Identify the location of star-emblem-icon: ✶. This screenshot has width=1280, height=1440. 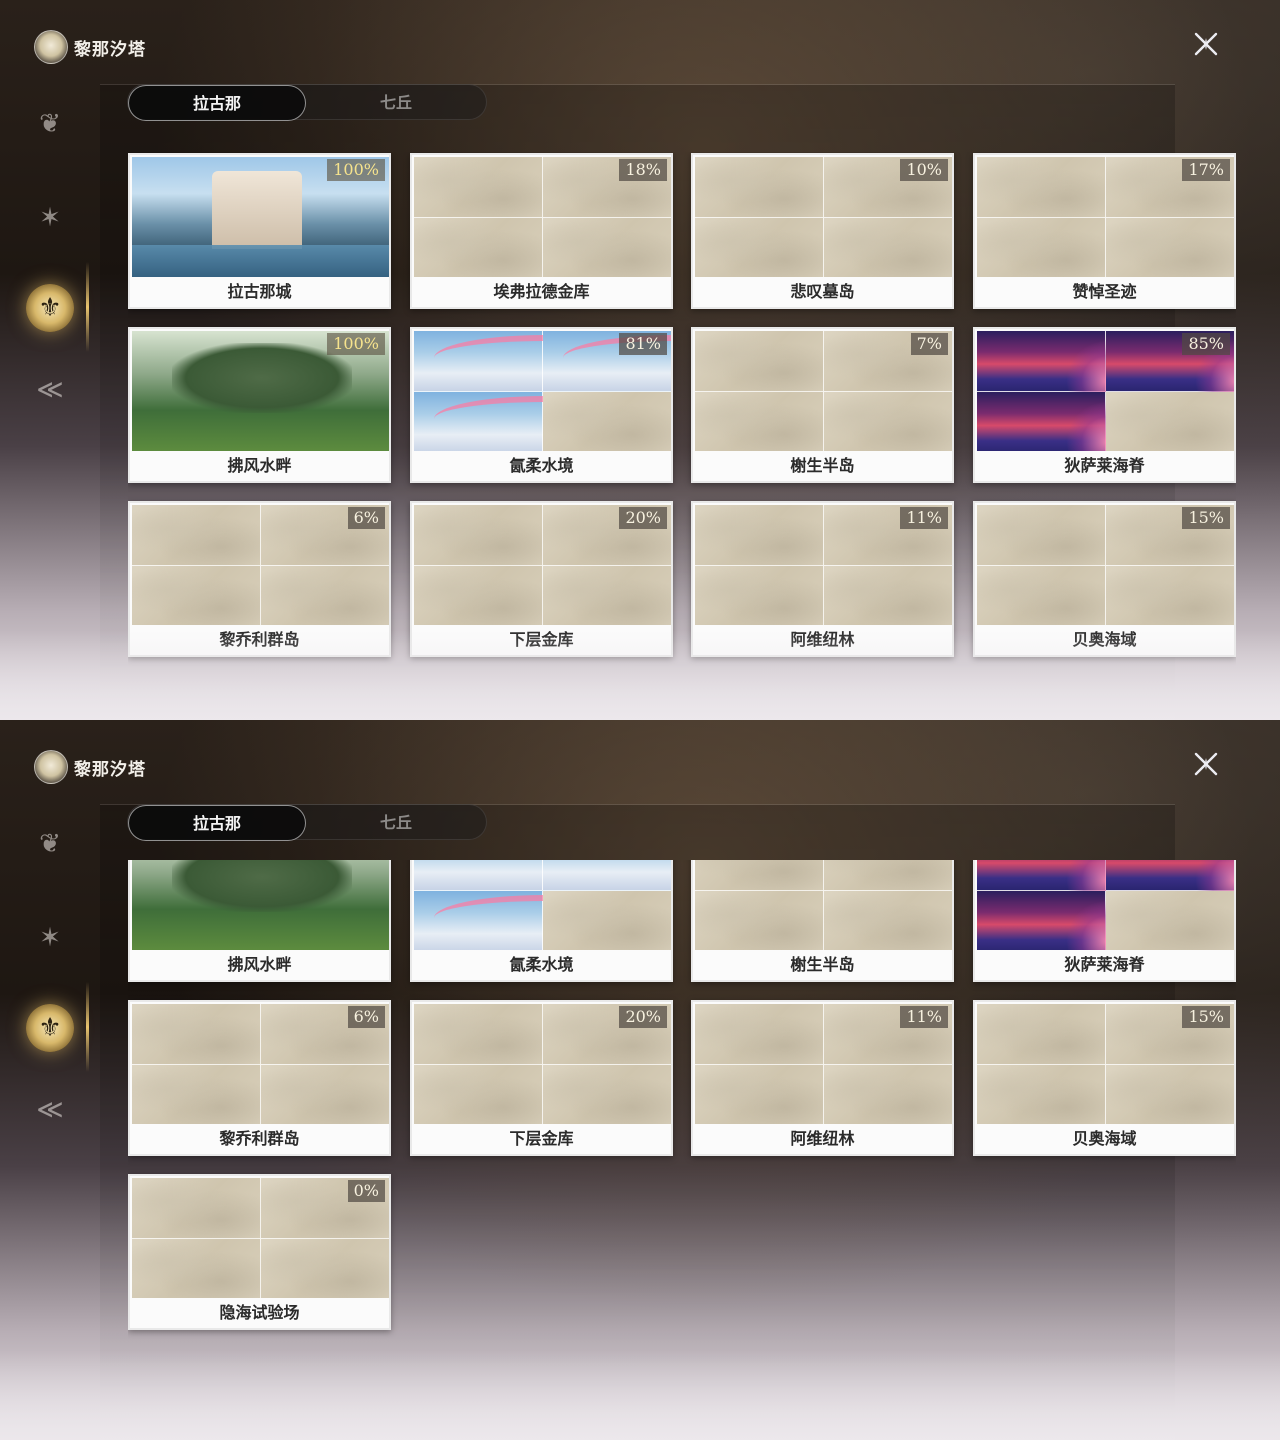
(50, 938).